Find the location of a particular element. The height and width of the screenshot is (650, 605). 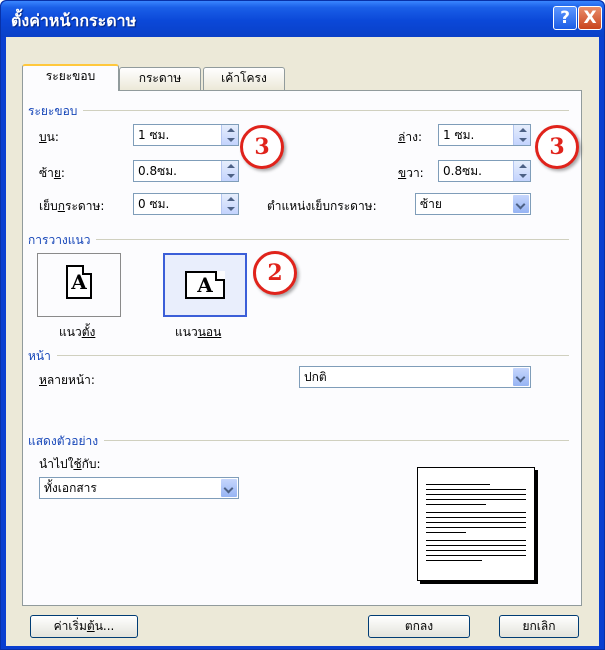

gutter-label-text: เย็บ is located at coordinates (48, 206).